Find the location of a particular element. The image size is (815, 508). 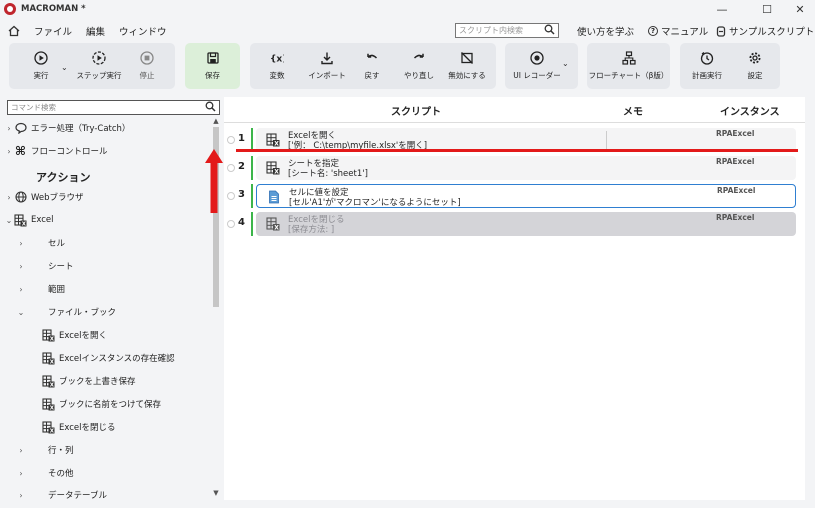

annotation-red-line is located at coordinates (517, 150).